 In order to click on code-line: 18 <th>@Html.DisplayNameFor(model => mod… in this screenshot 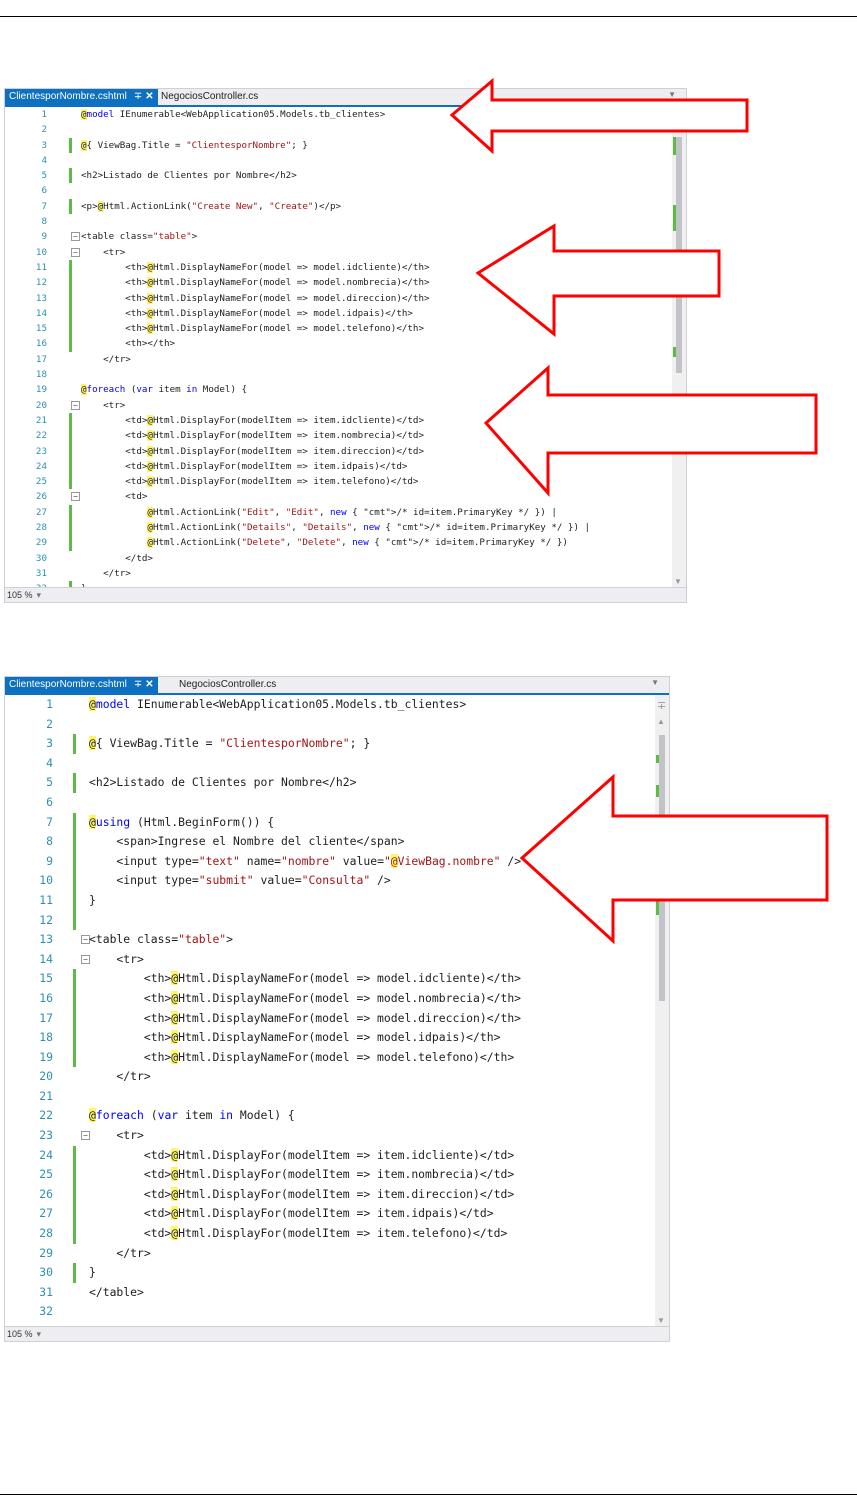, I will do `click(330, 1038)`.